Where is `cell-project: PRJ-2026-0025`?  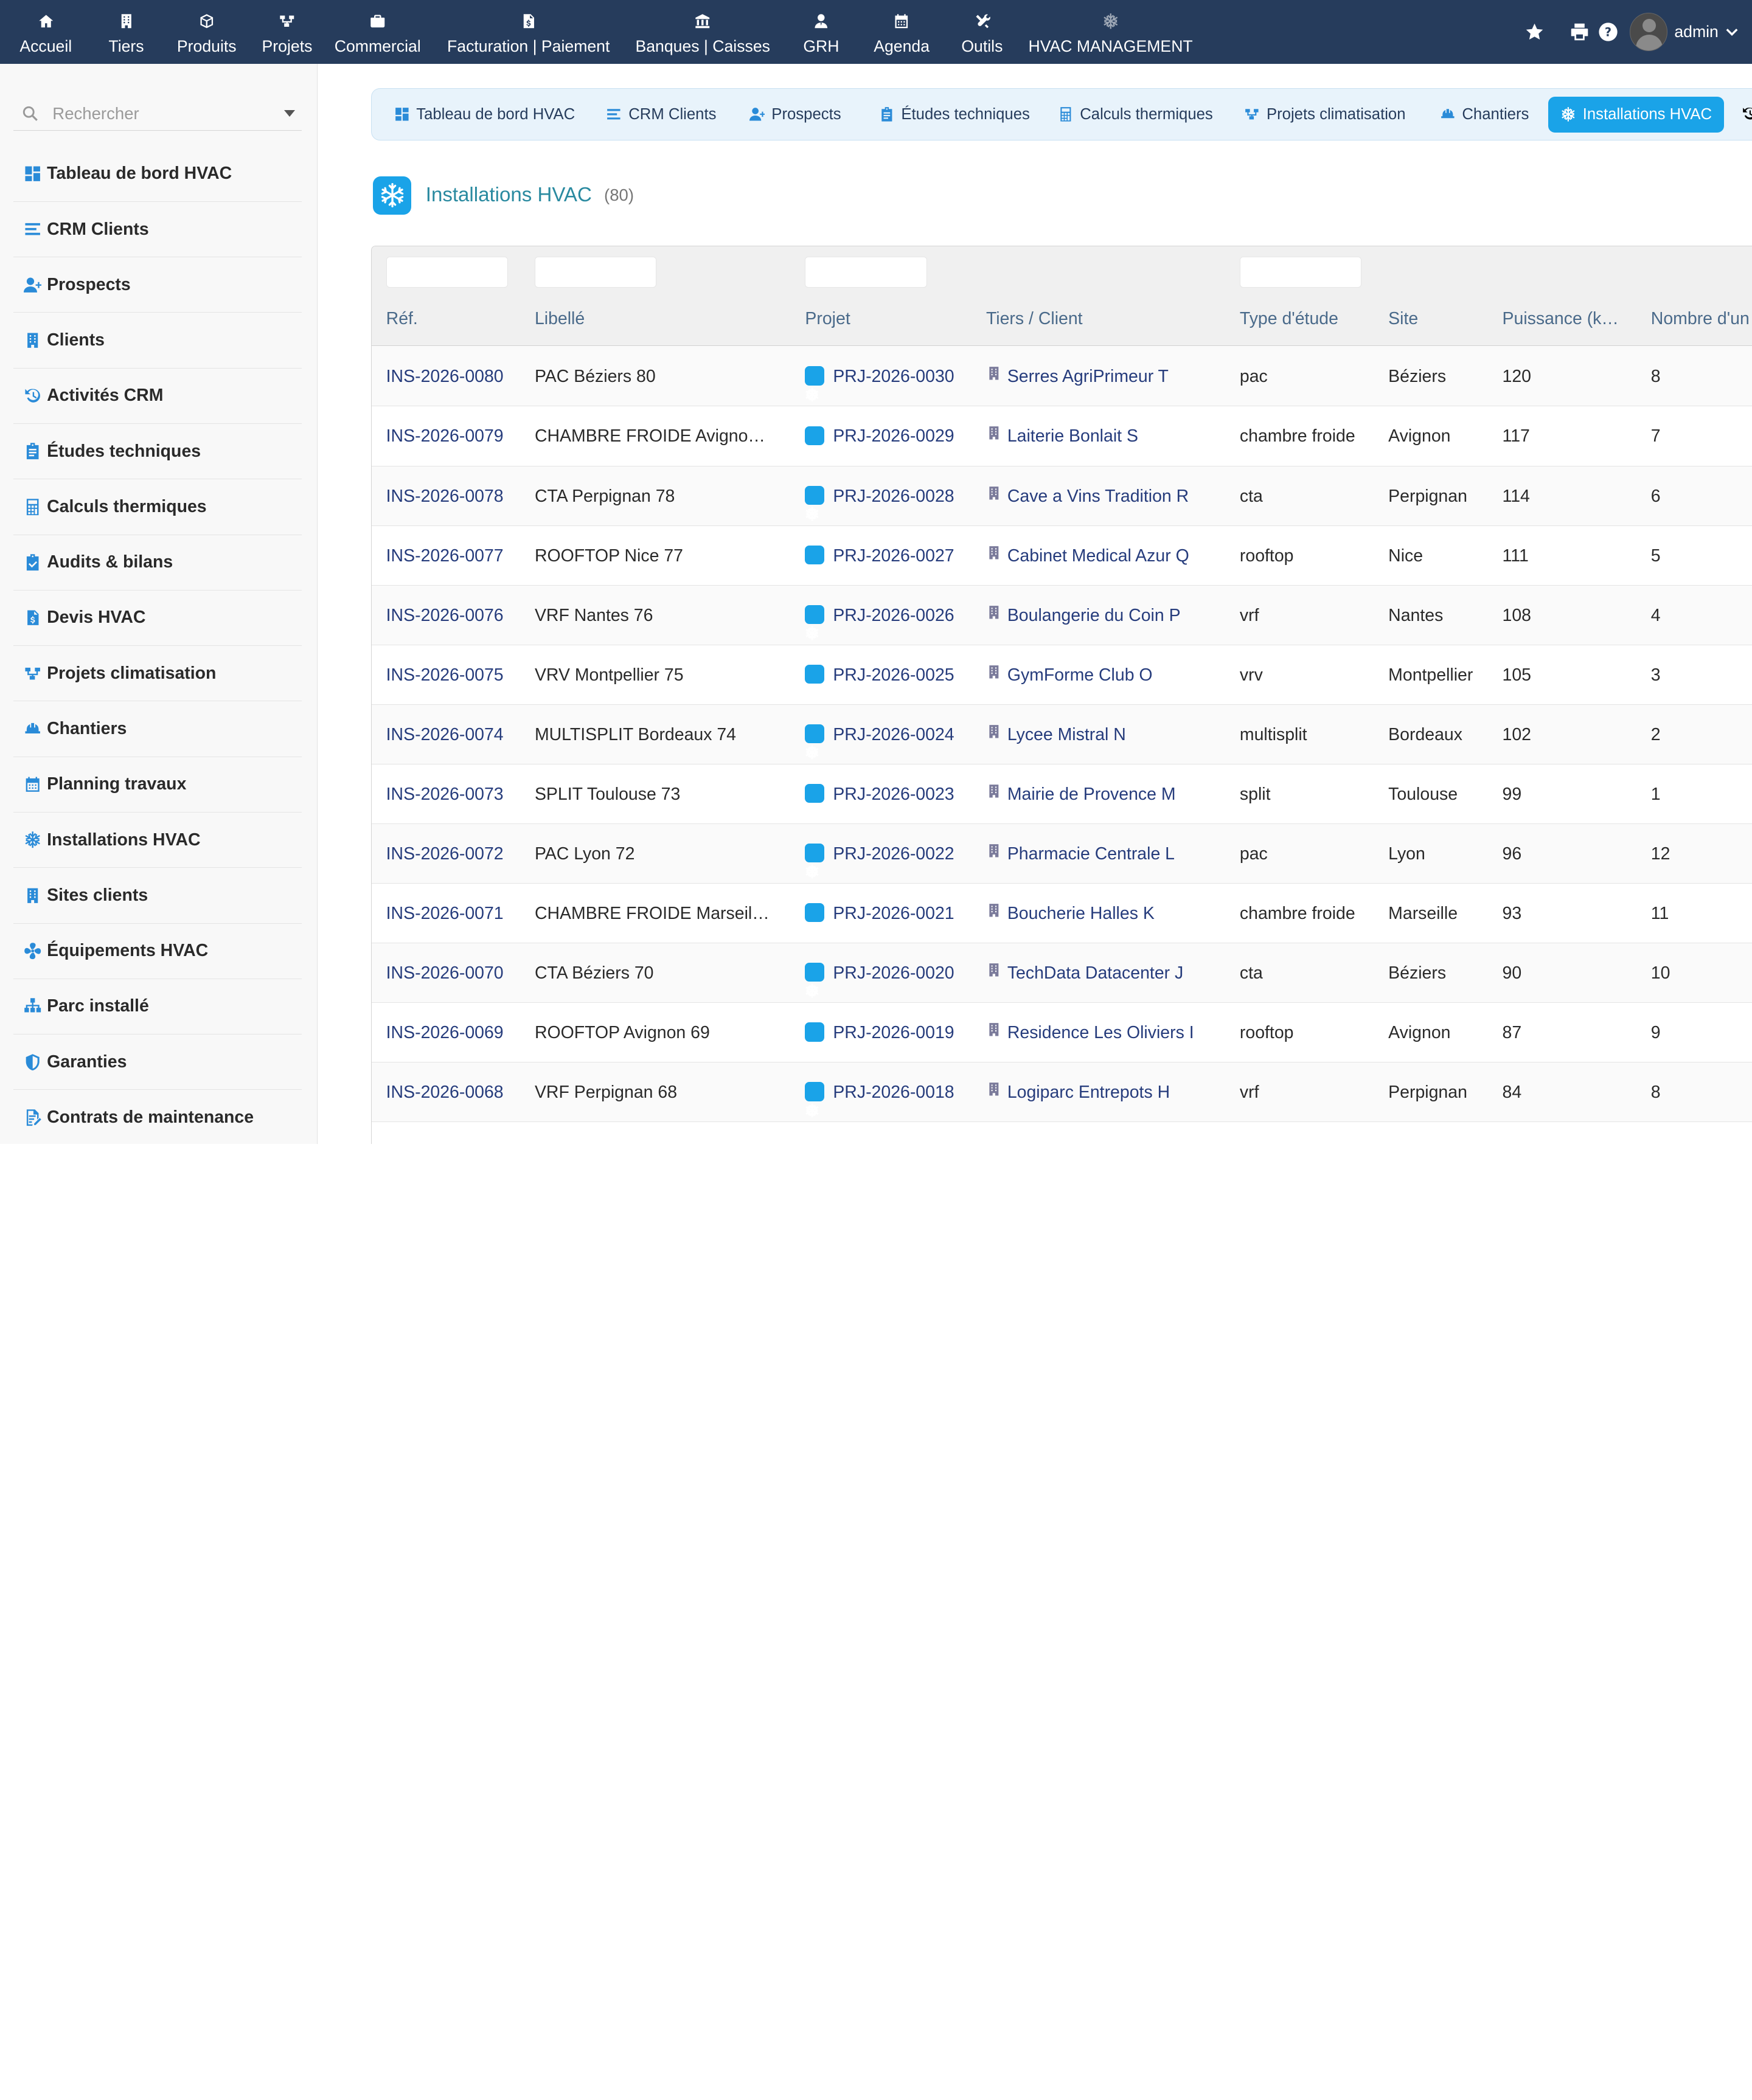
cell-project: PRJ-2026-0025 is located at coordinates (891, 675).